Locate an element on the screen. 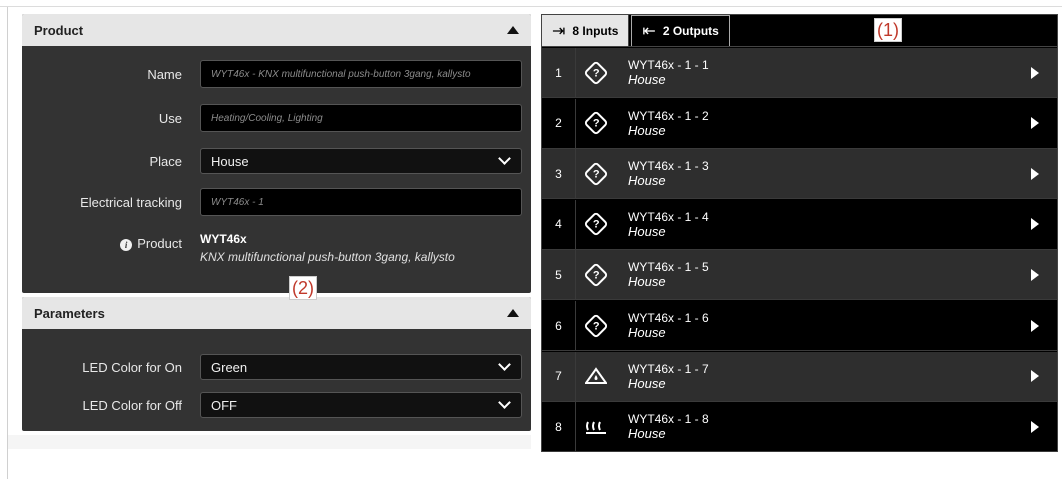 The width and height of the screenshot is (1062, 479). list-item: 5? WYT46x - 1 - 5 House is located at coordinates (799, 275).